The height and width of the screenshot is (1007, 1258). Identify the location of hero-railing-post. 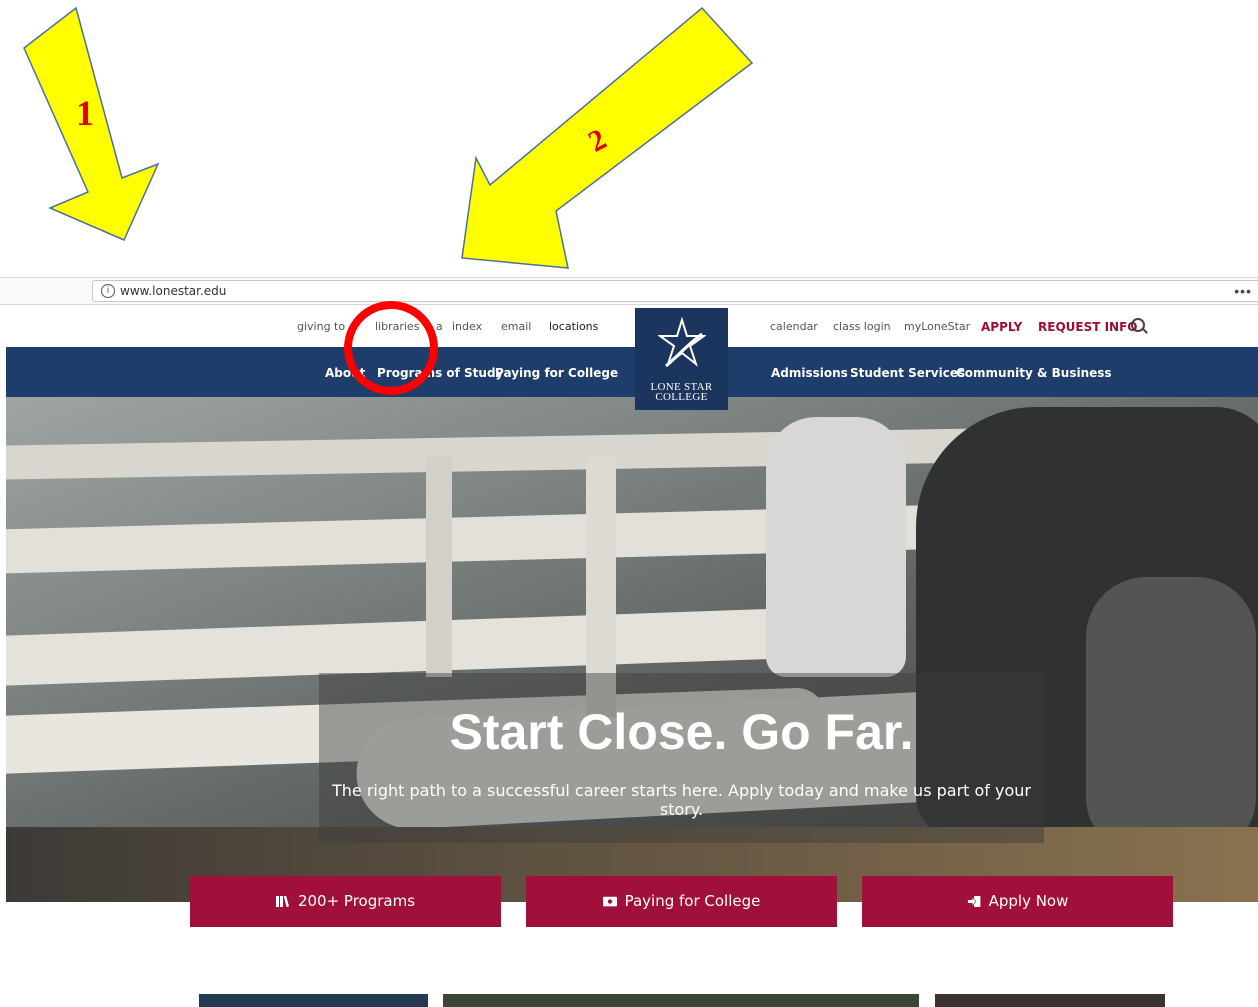
(439, 567).